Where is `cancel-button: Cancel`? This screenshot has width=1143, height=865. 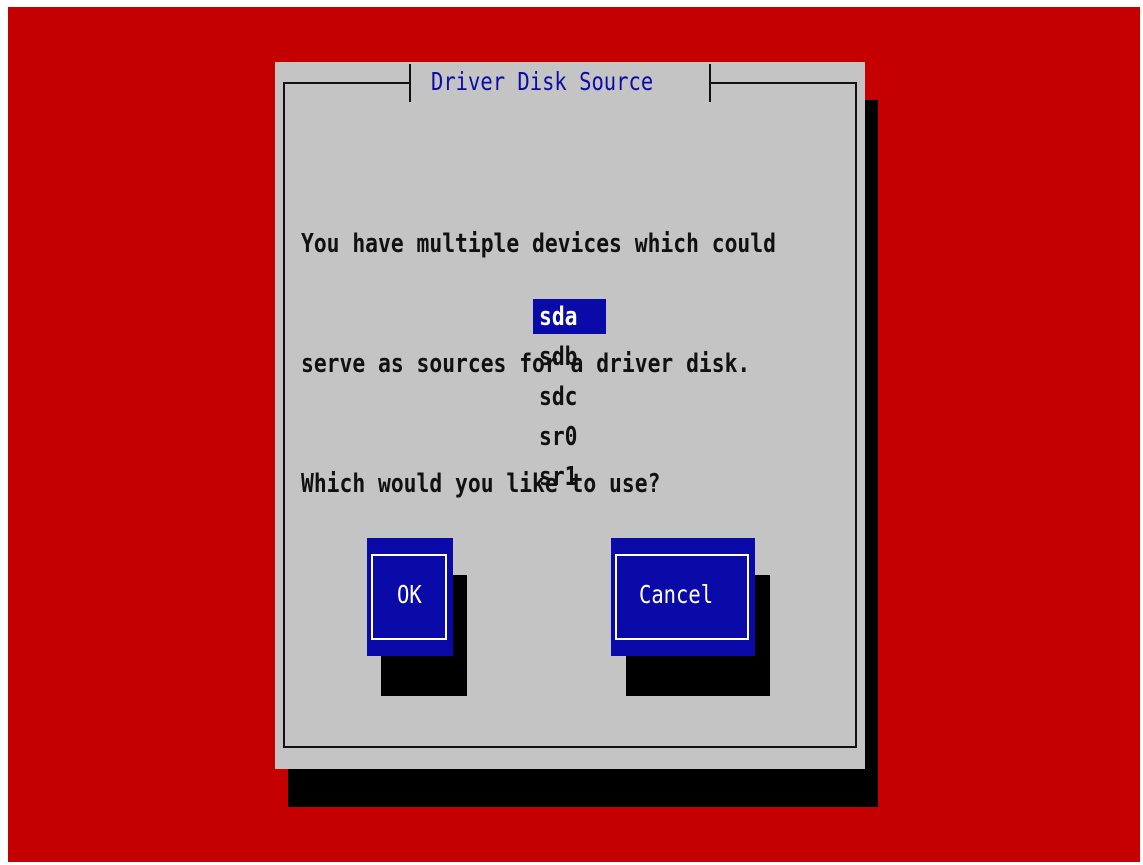 cancel-button: Cancel is located at coordinates (683, 597).